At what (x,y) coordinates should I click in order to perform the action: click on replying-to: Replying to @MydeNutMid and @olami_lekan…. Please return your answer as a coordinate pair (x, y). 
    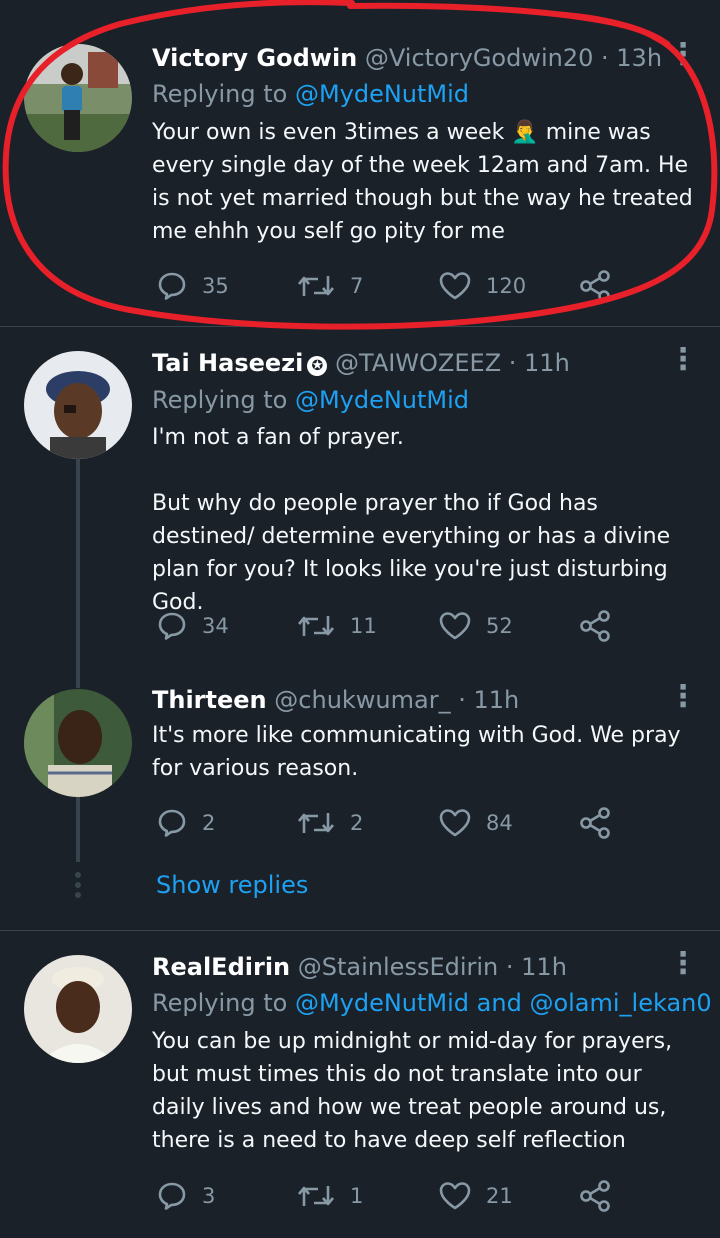
    Looking at the image, I should click on (432, 1003).